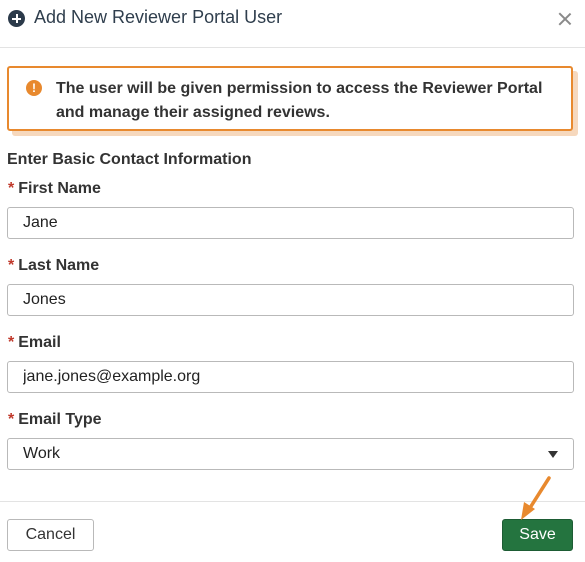 This screenshot has width=585, height=562. What do you see at coordinates (290, 454) in the screenshot?
I see `email-type-select: Work` at bounding box center [290, 454].